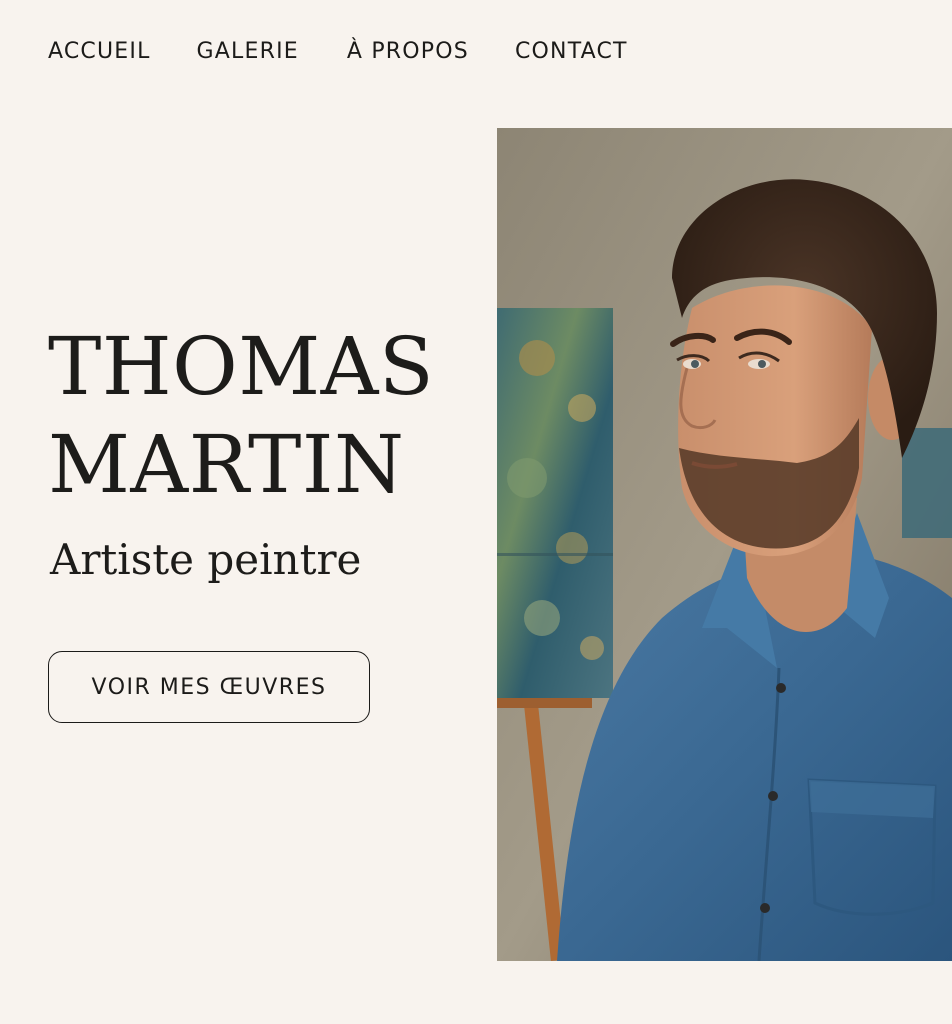  What do you see at coordinates (338, 52) in the screenshot?
I see `main-nav: ACCUEIL GALERIE À PROPOS CONTACT` at bounding box center [338, 52].